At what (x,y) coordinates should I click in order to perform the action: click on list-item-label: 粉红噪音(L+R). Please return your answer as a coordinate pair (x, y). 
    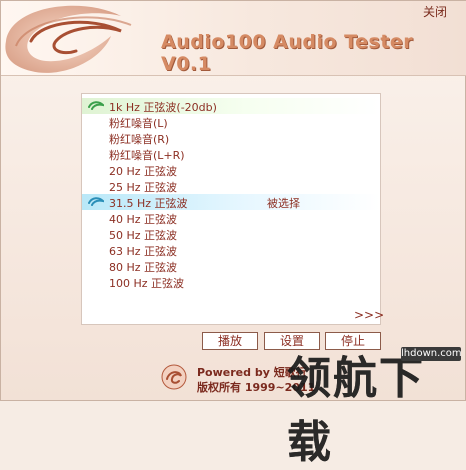
    Looking at the image, I should click on (147, 155).